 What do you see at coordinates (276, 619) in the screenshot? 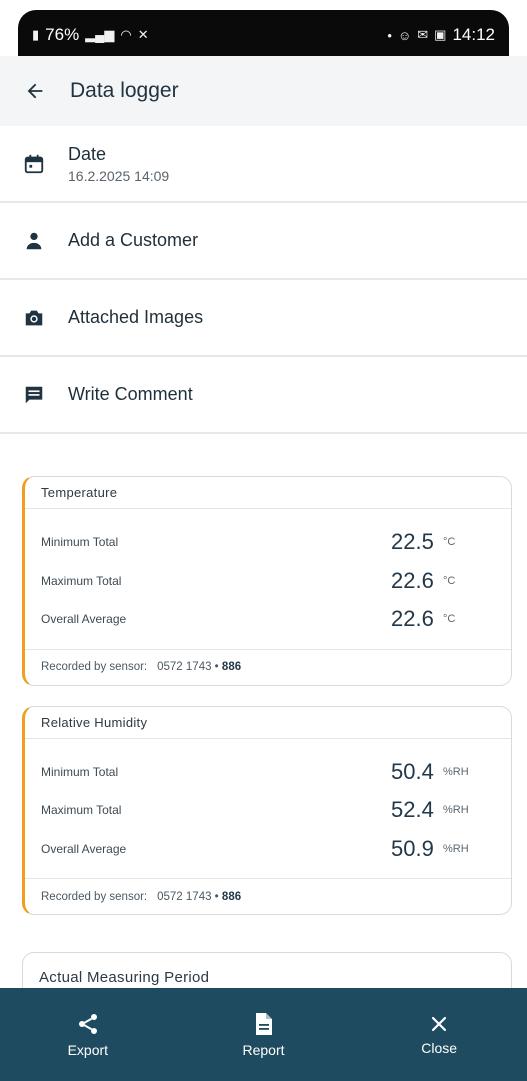
I see `temperature-row-avg: Overall Average 22.6 °C` at bounding box center [276, 619].